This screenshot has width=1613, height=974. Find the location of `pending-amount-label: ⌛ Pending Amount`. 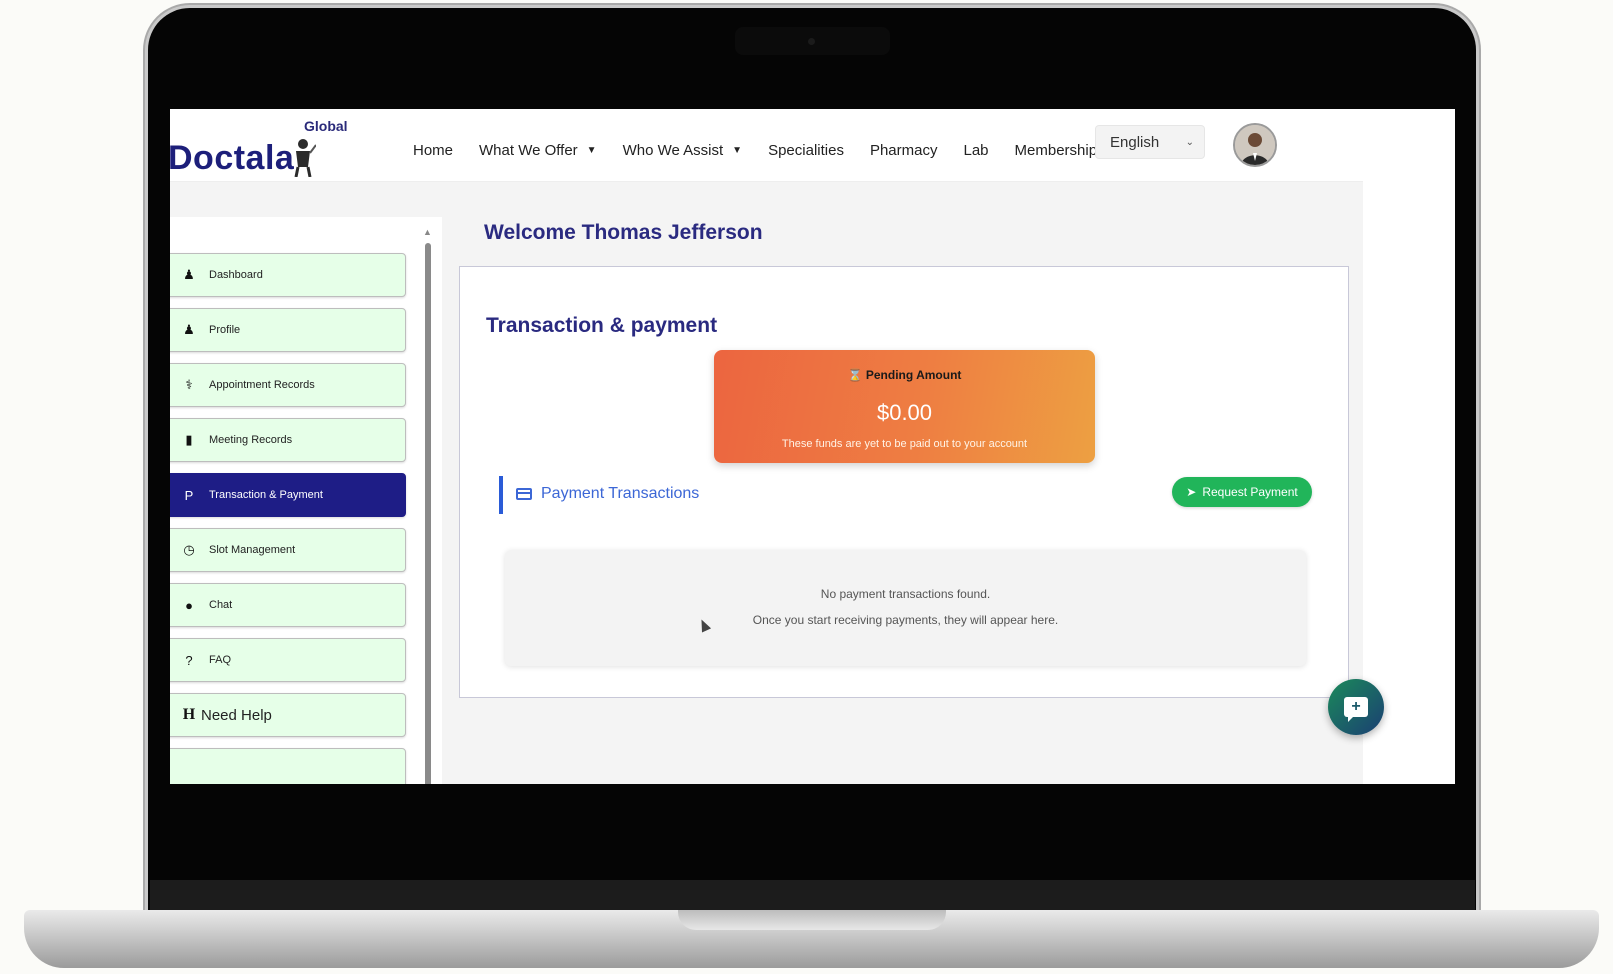

pending-amount-label: ⌛ Pending Amount is located at coordinates (904, 375).